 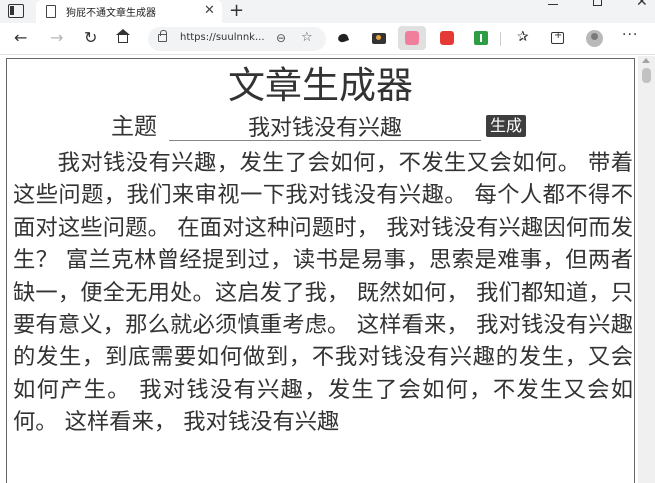 I want to click on scroll-thumb, so click(x=646, y=75).